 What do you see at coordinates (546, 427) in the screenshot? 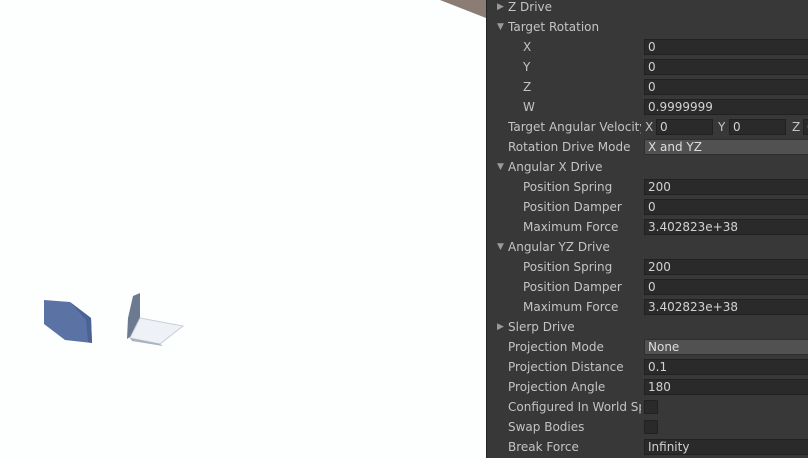
I see `swap-bodies-label: Swap Bodies` at bounding box center [546, 427].